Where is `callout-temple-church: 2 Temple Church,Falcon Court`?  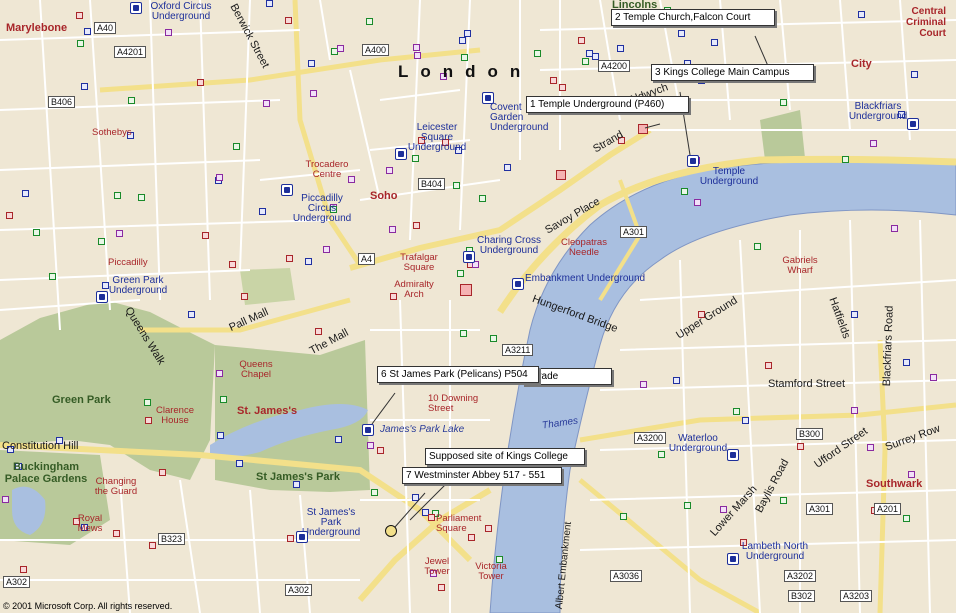 callout-temple-church: 2 Temple Church,Falcon Court is located at coordinates (693, 17).